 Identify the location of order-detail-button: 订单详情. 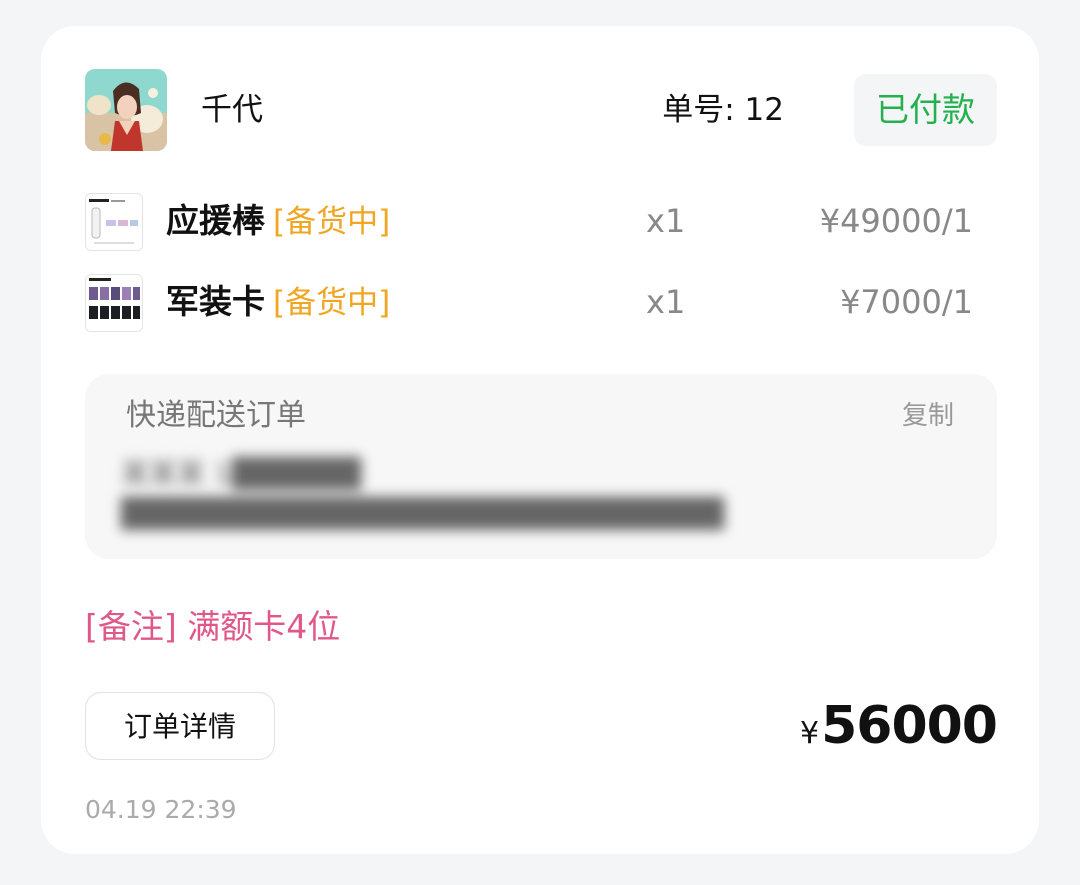
(180, 726).